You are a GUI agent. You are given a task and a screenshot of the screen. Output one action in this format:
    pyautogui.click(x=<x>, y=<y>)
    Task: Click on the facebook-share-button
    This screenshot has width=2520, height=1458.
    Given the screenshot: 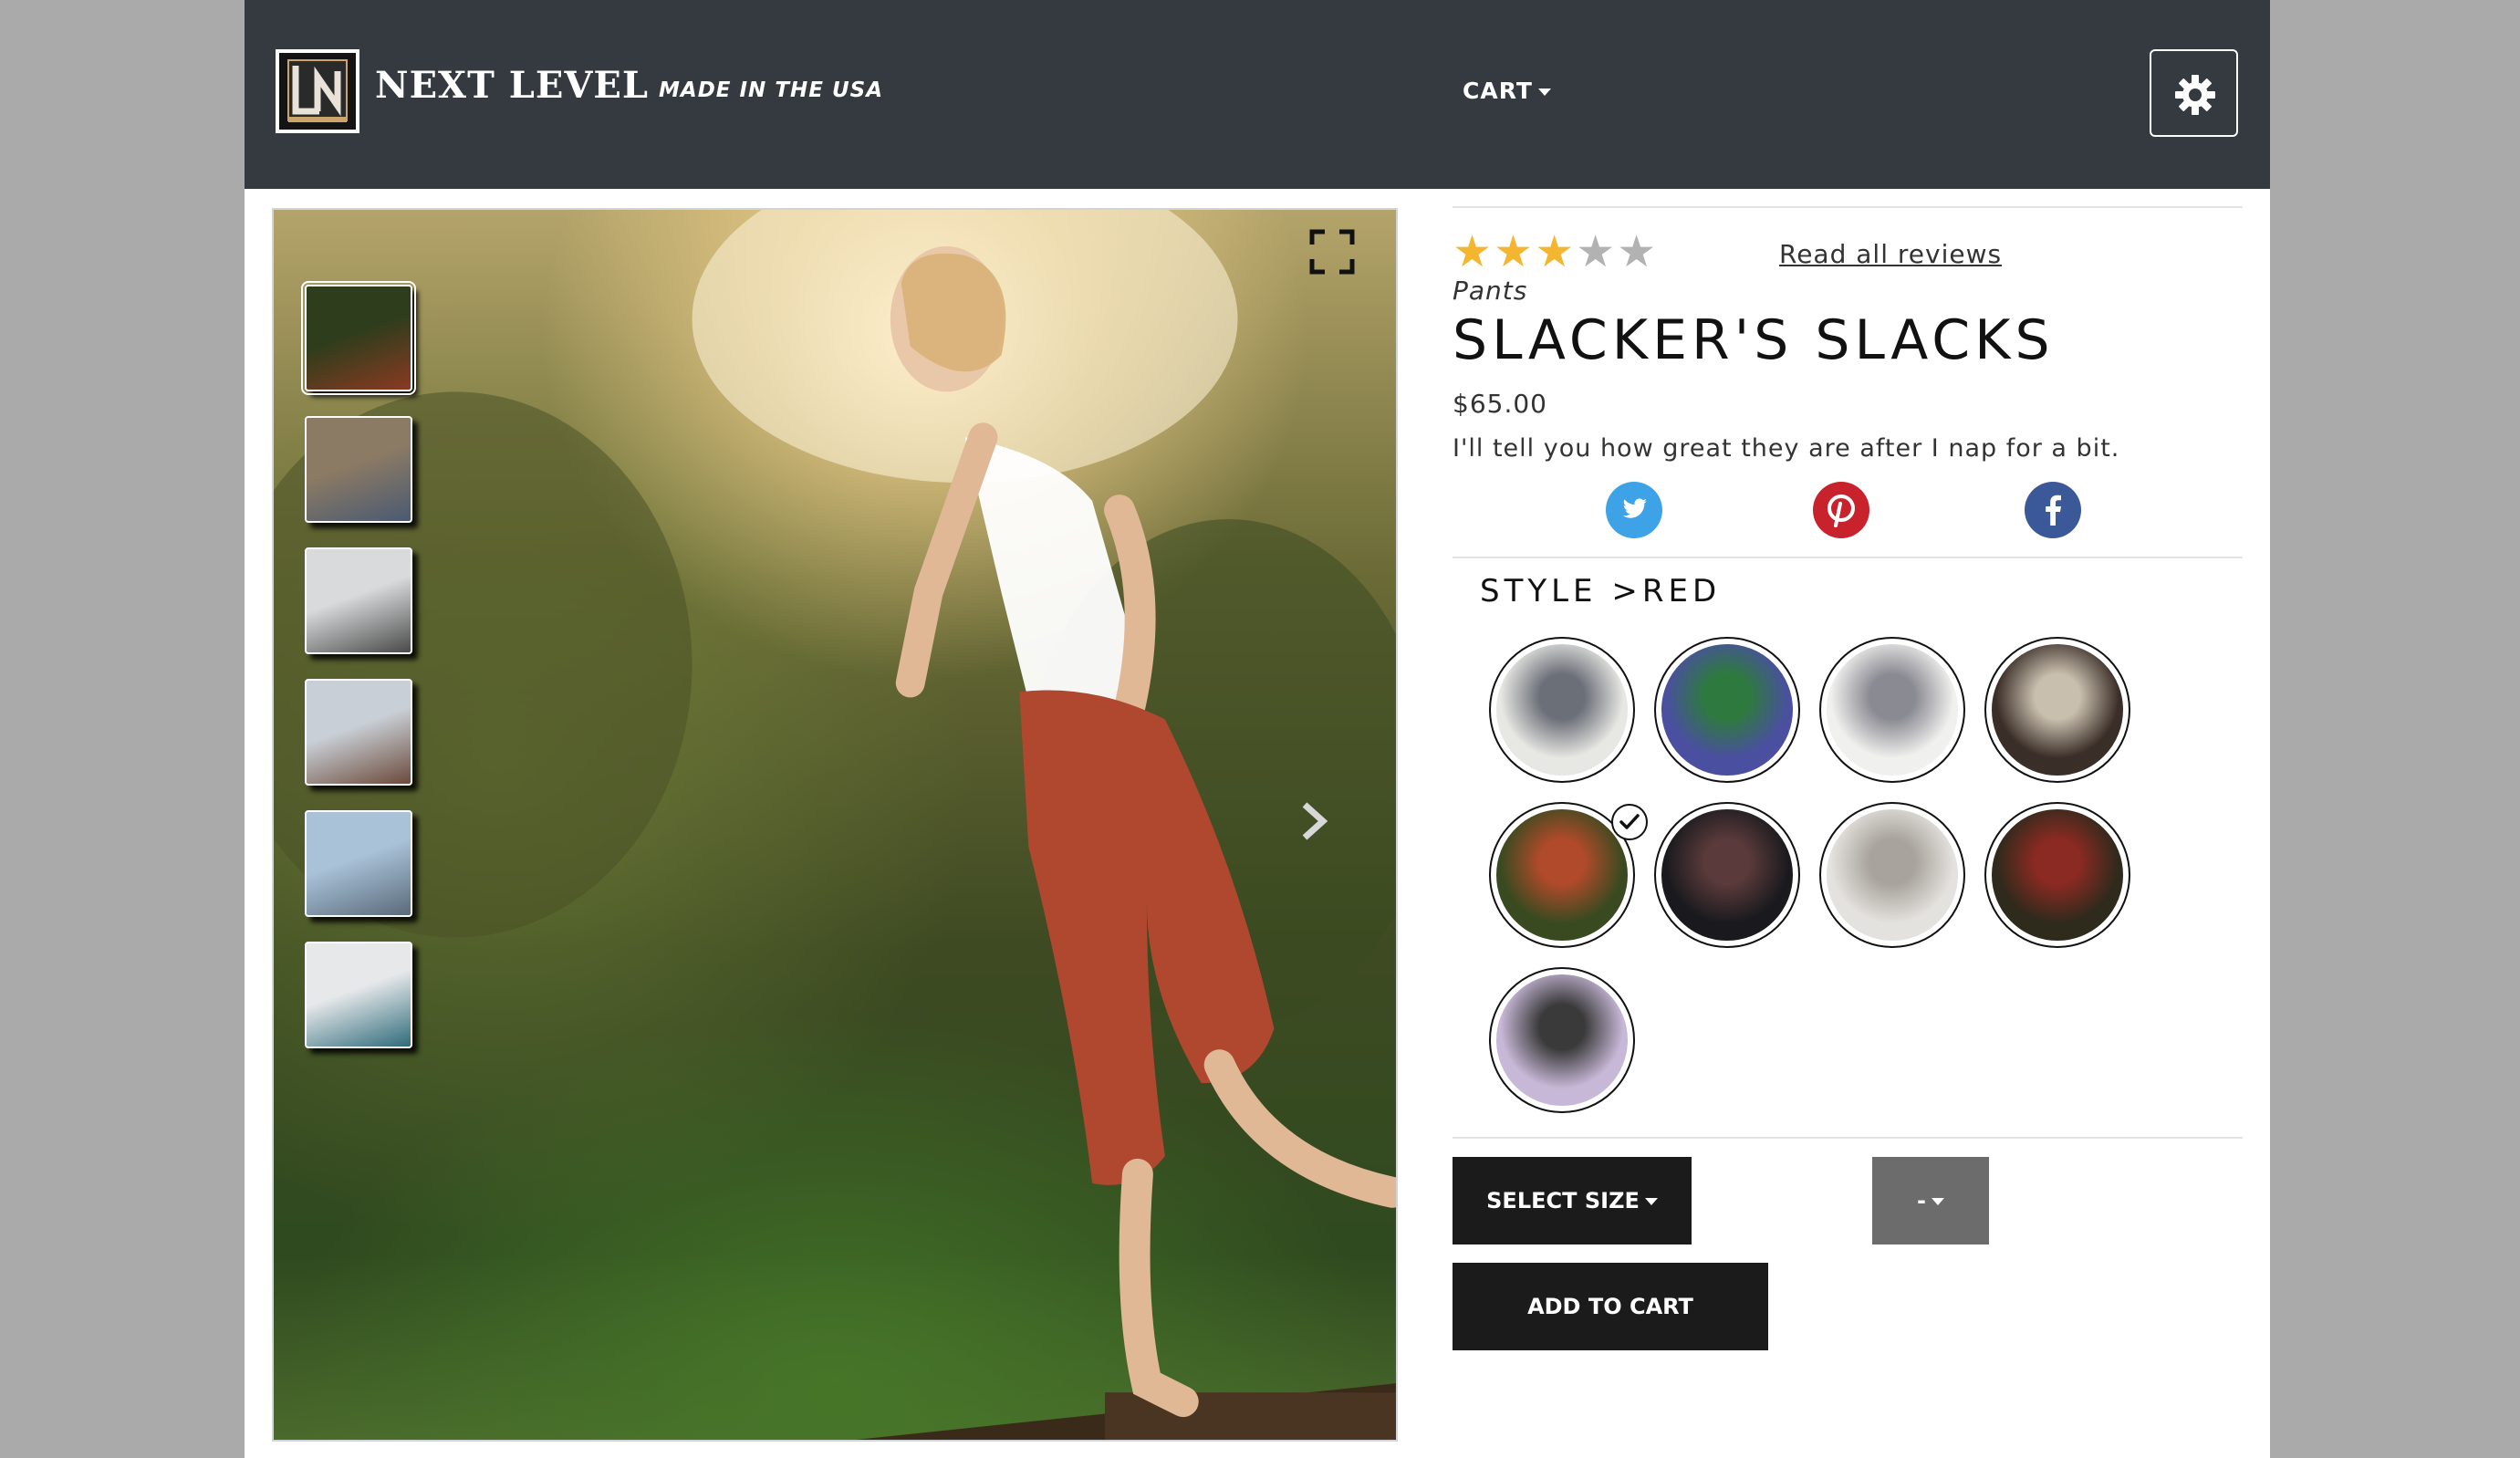 What is the action you would take?
    pyautogui.click(x=2053, y=510)
    